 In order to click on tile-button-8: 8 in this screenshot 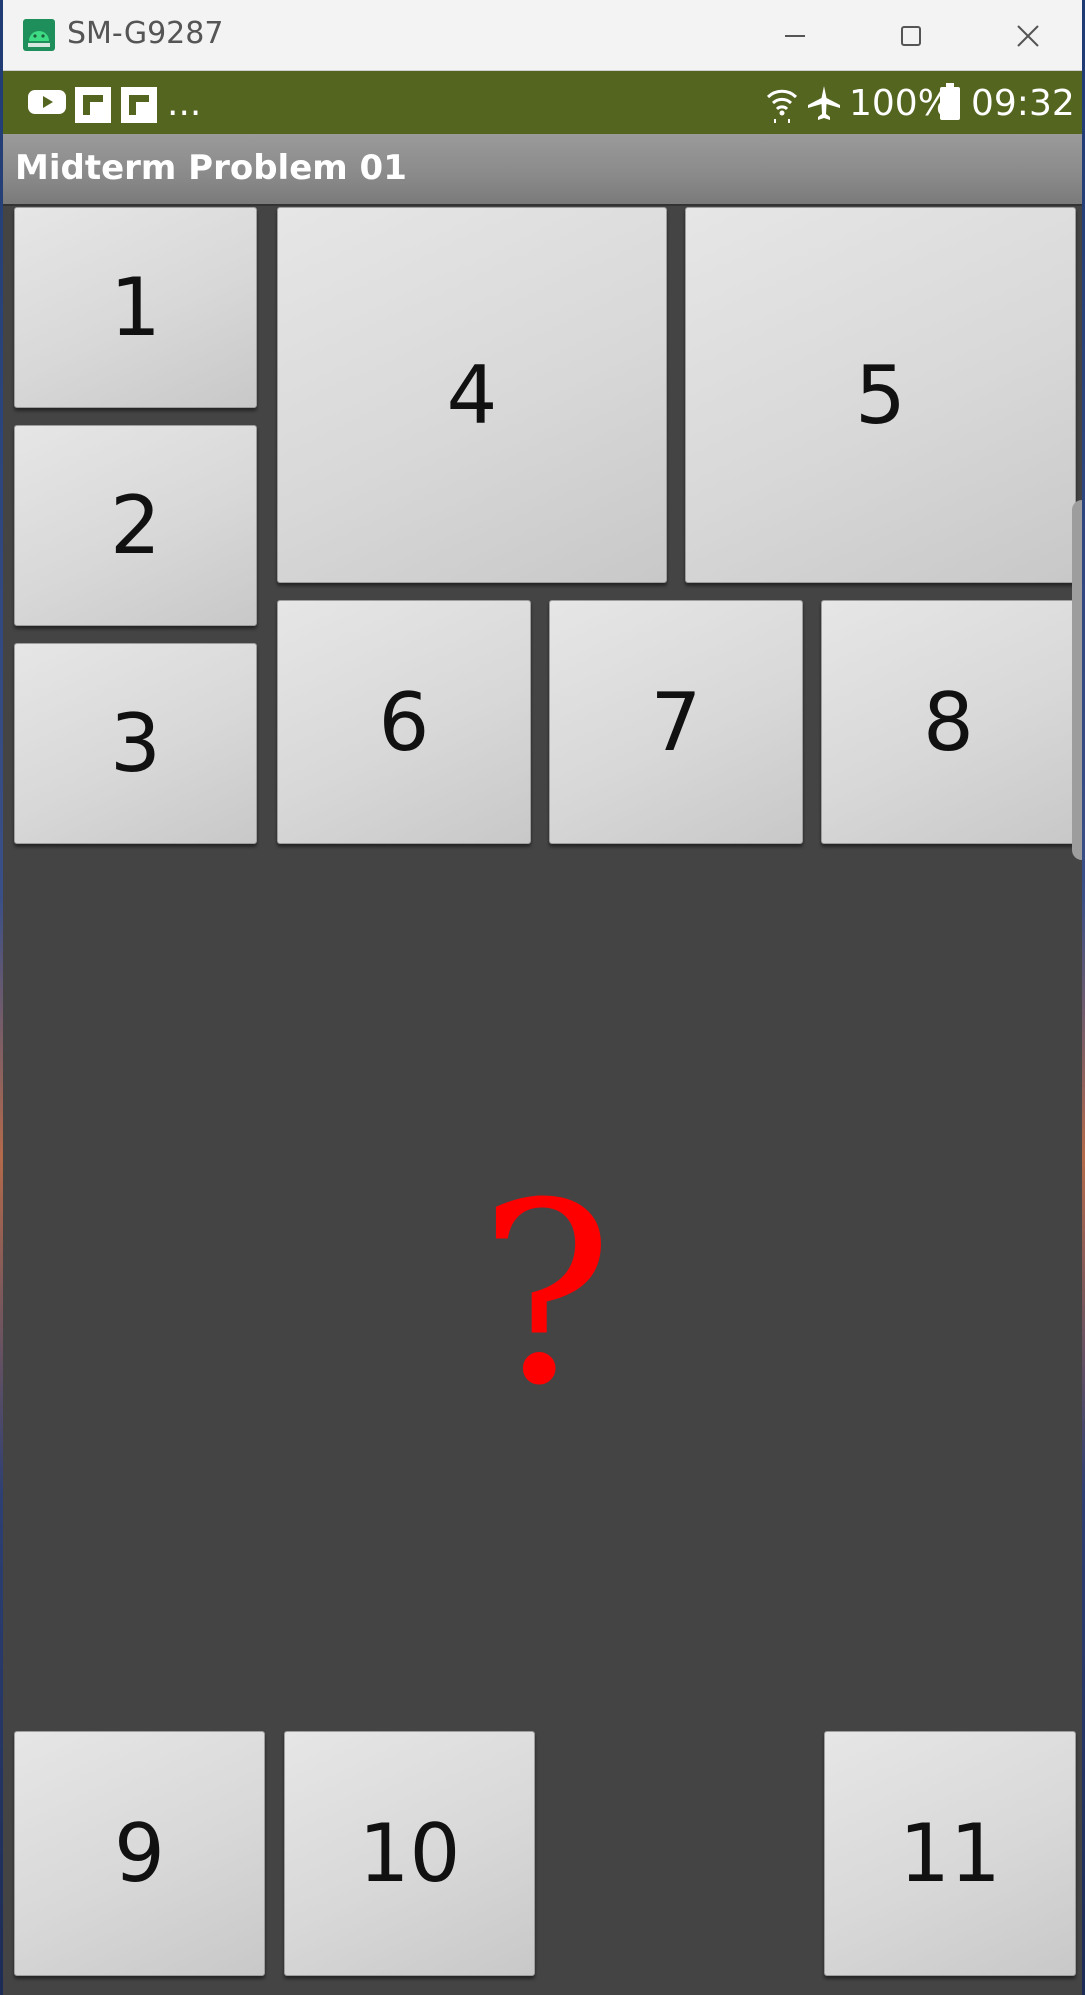, I will do `click(948, 722)`.